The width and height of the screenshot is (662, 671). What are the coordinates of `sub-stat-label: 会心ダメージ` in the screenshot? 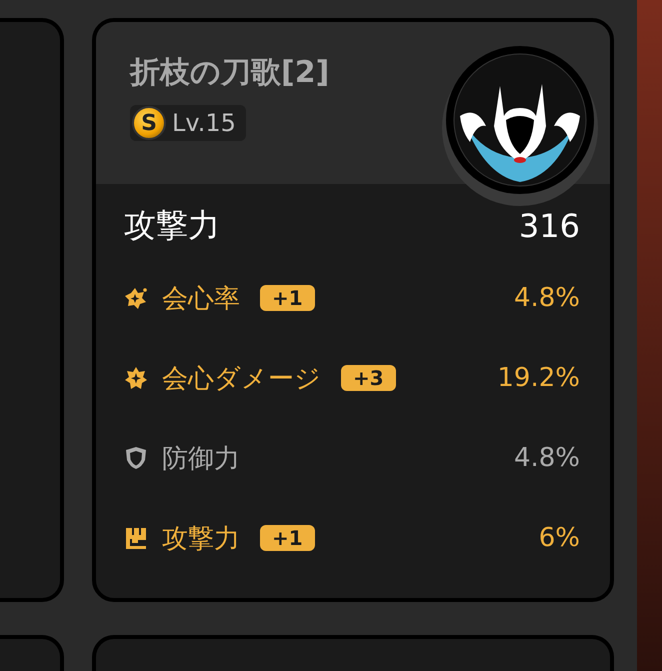 It's located at (241, 379).